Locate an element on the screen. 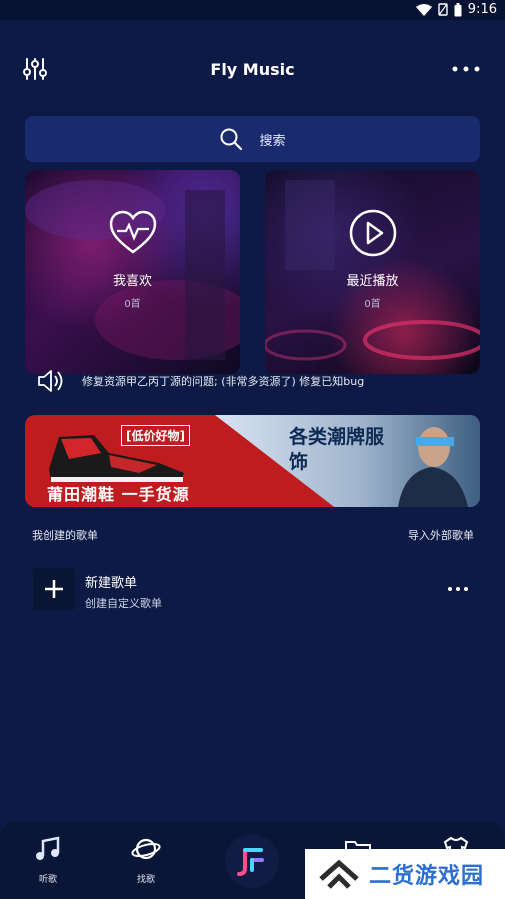  search-placeholder: 搜索 is located at coordinates (272, 141).